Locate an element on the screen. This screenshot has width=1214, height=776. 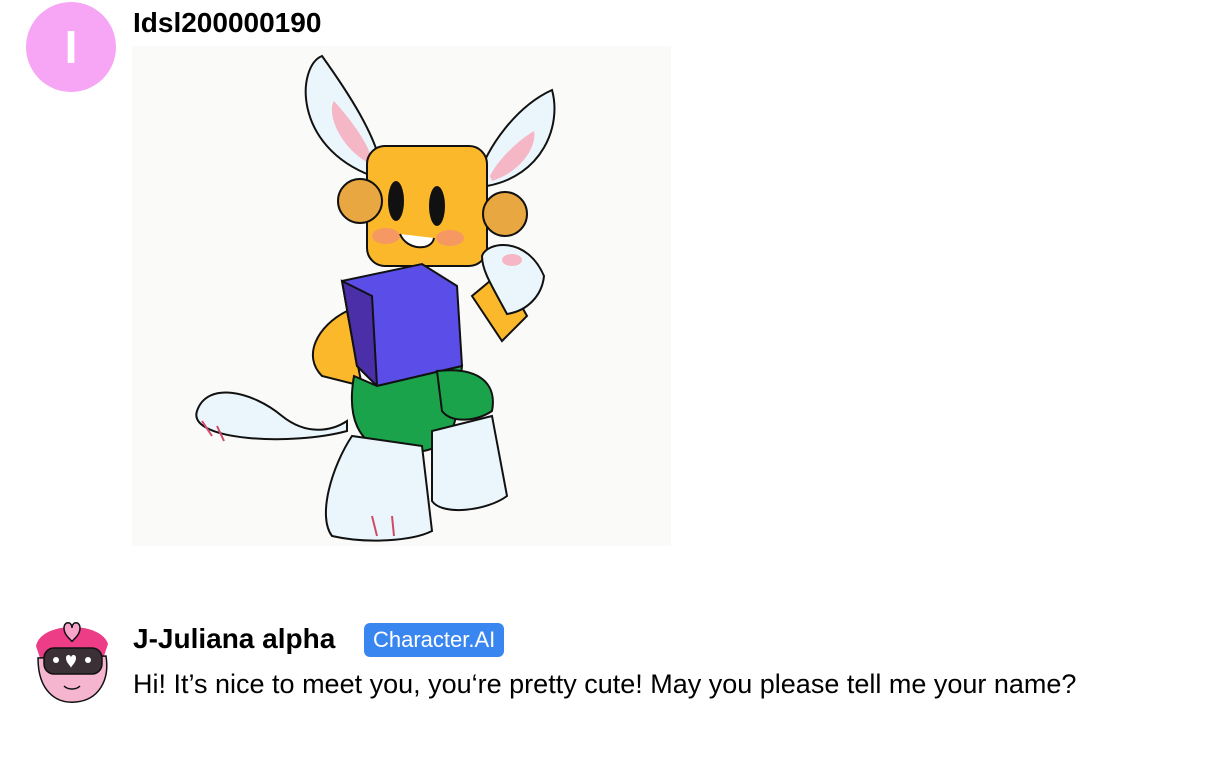
bot-avatar-illustration is located at coordinates (71, 661).